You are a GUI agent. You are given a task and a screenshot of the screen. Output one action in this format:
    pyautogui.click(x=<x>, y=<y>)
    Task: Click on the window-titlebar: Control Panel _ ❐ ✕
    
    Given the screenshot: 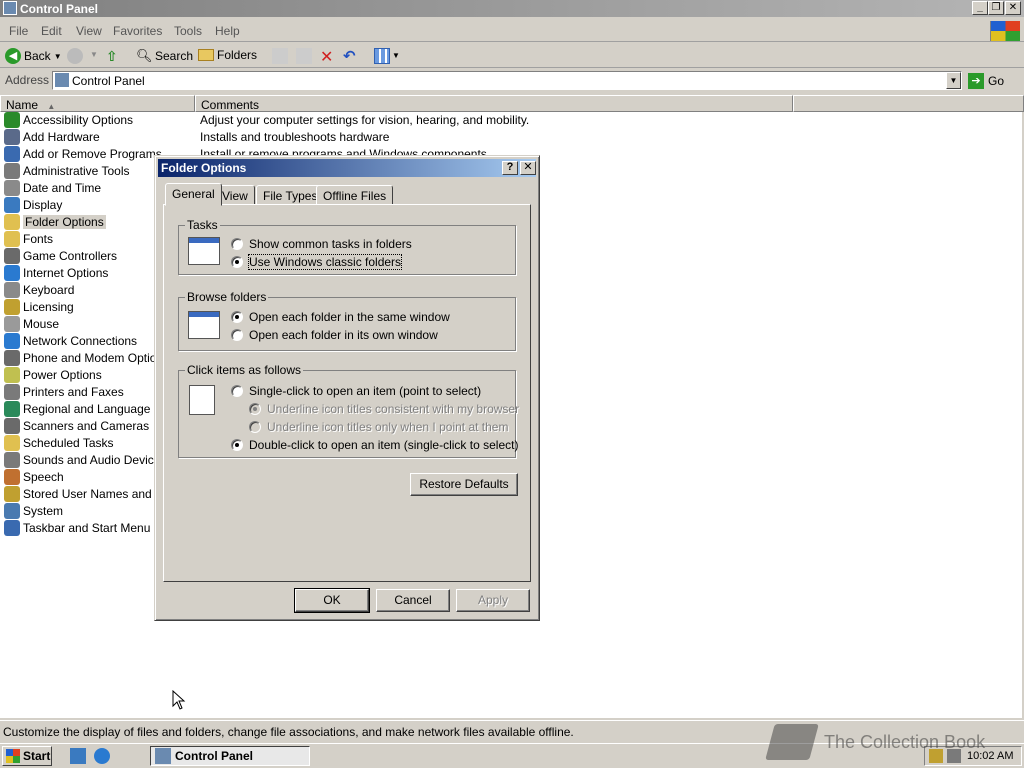 What is the action you would take?
    pyautogui.click(x=512, y=8)
    